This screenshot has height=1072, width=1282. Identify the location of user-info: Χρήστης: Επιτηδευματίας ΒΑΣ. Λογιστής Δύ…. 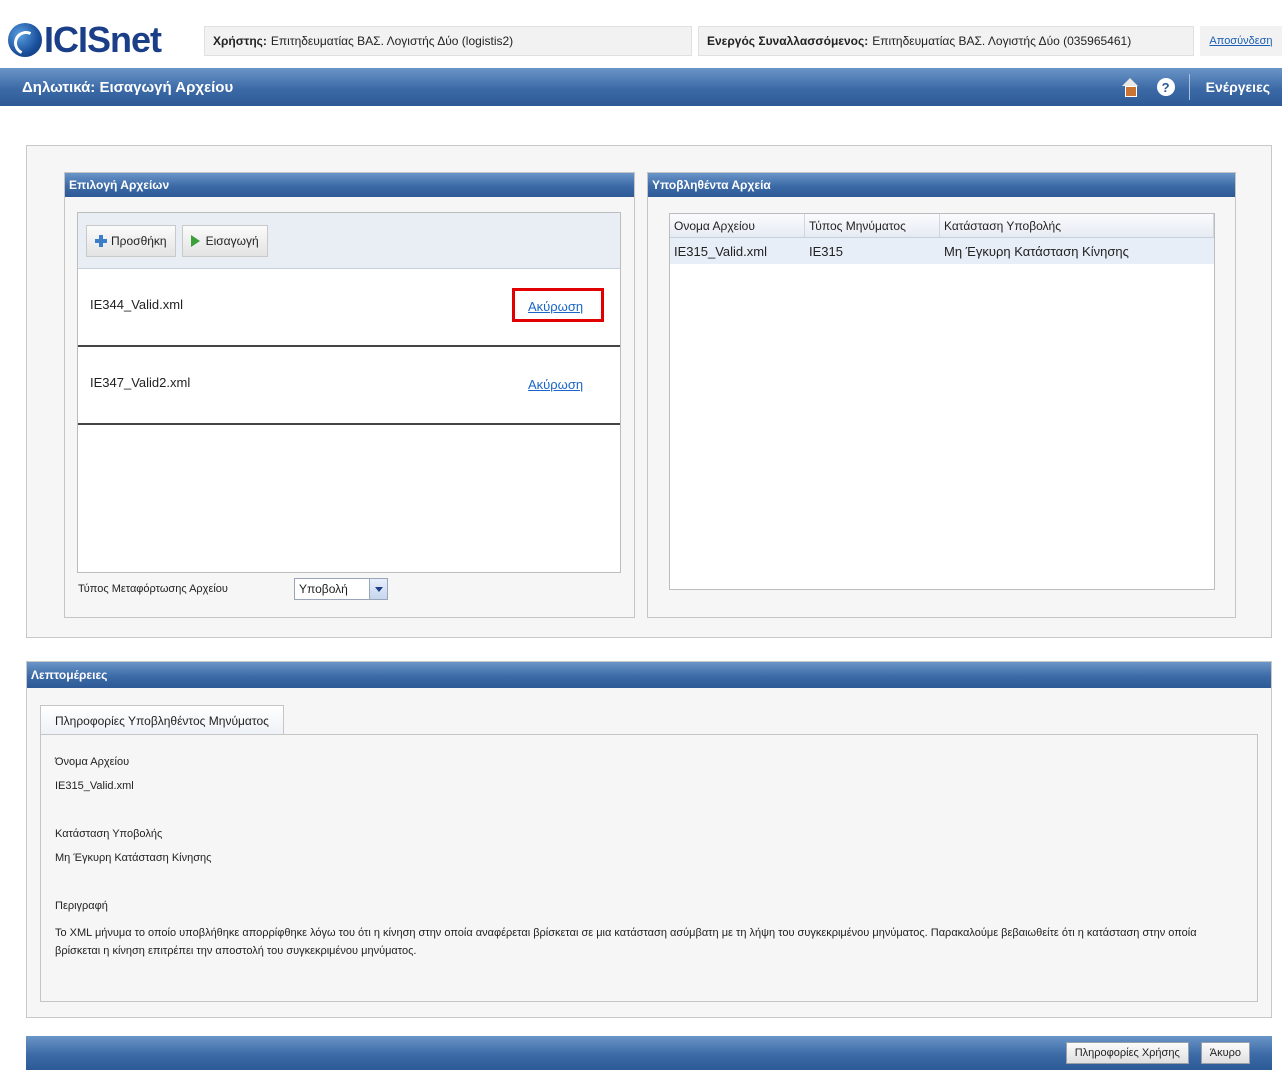
(448, 41).